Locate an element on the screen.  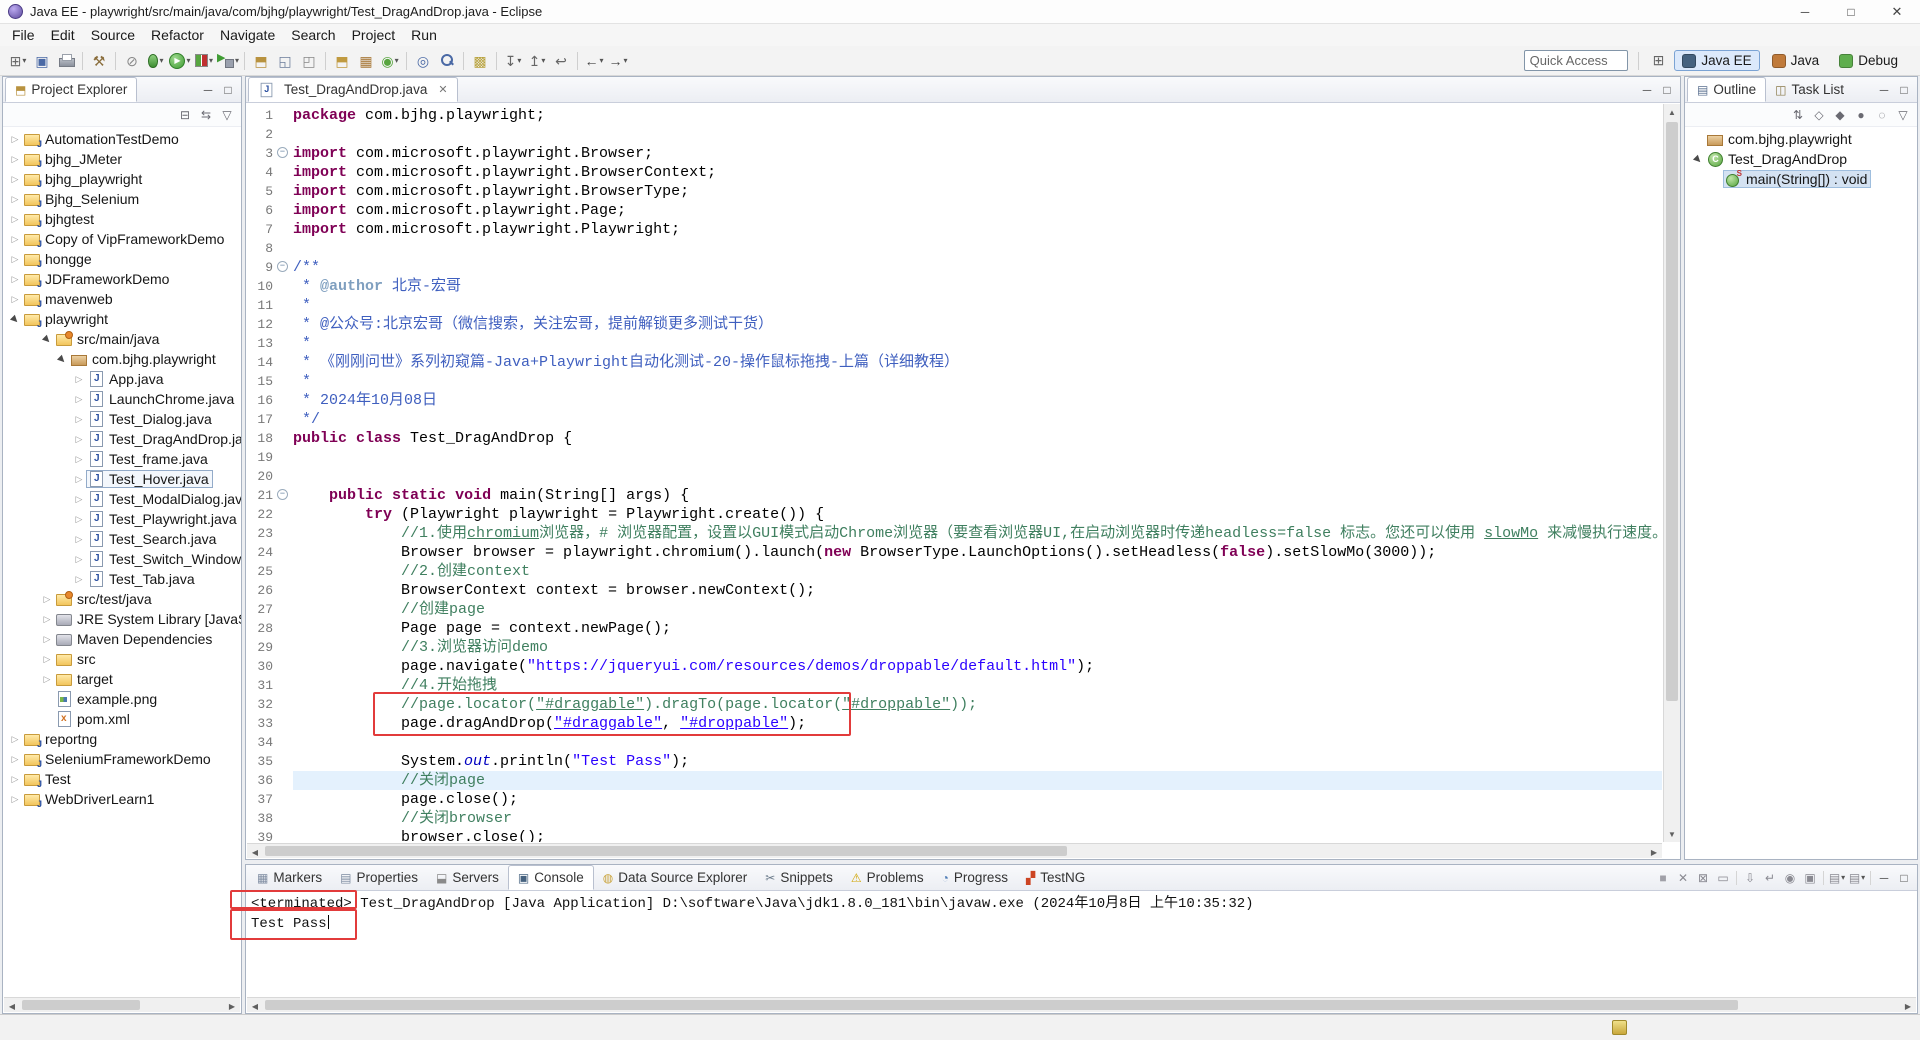
menu-refactor: Refactor is located at coordinates (177, 35).